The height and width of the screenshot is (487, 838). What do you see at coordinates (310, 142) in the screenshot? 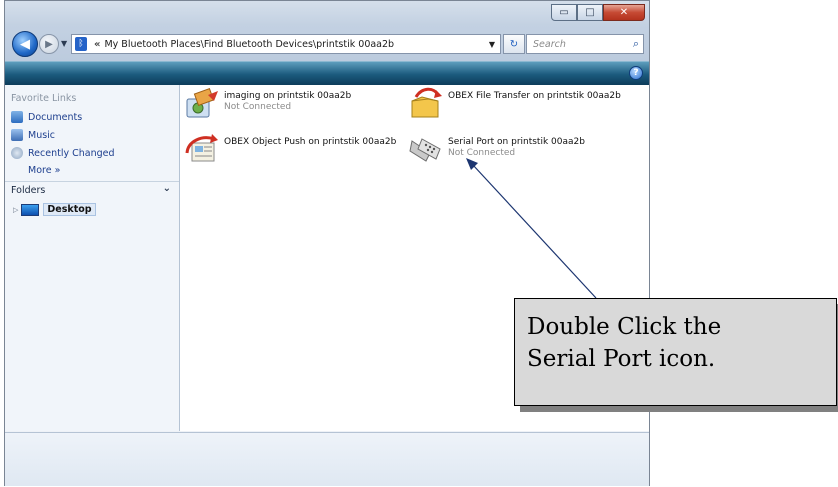
I see `service-name: OBEX Object Push on printstik 00aa2b` at bounding box center [310, 142].